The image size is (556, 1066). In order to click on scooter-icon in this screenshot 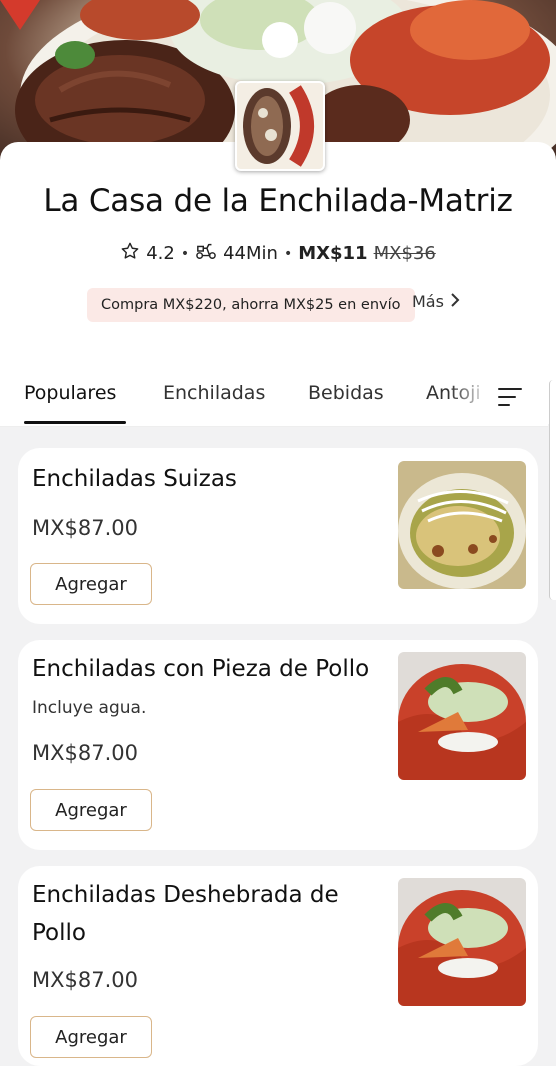, I will do `click(206, 253)`.